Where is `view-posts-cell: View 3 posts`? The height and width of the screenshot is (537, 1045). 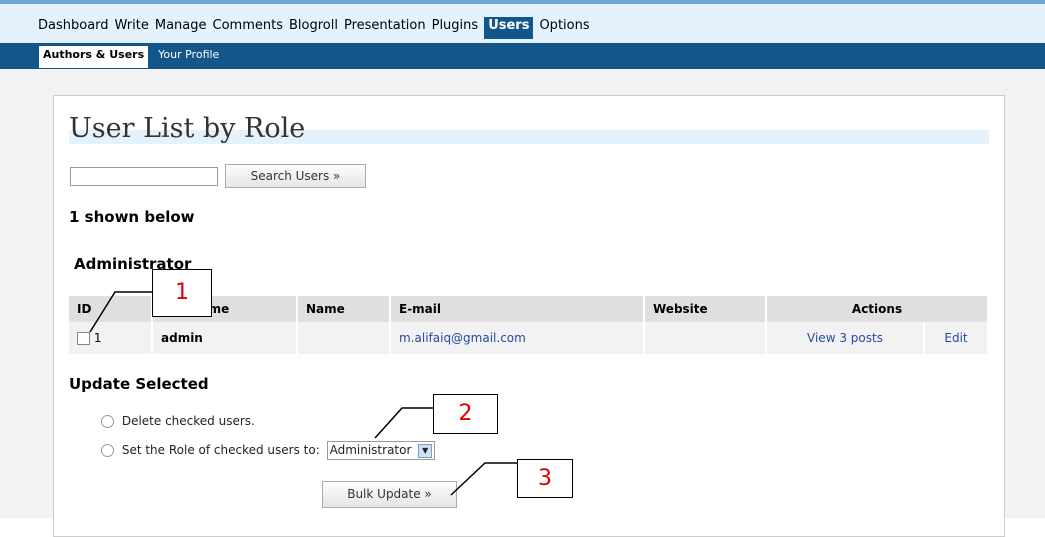 view-posts-cell: View 3 posts is located at coordinates (845, 338).